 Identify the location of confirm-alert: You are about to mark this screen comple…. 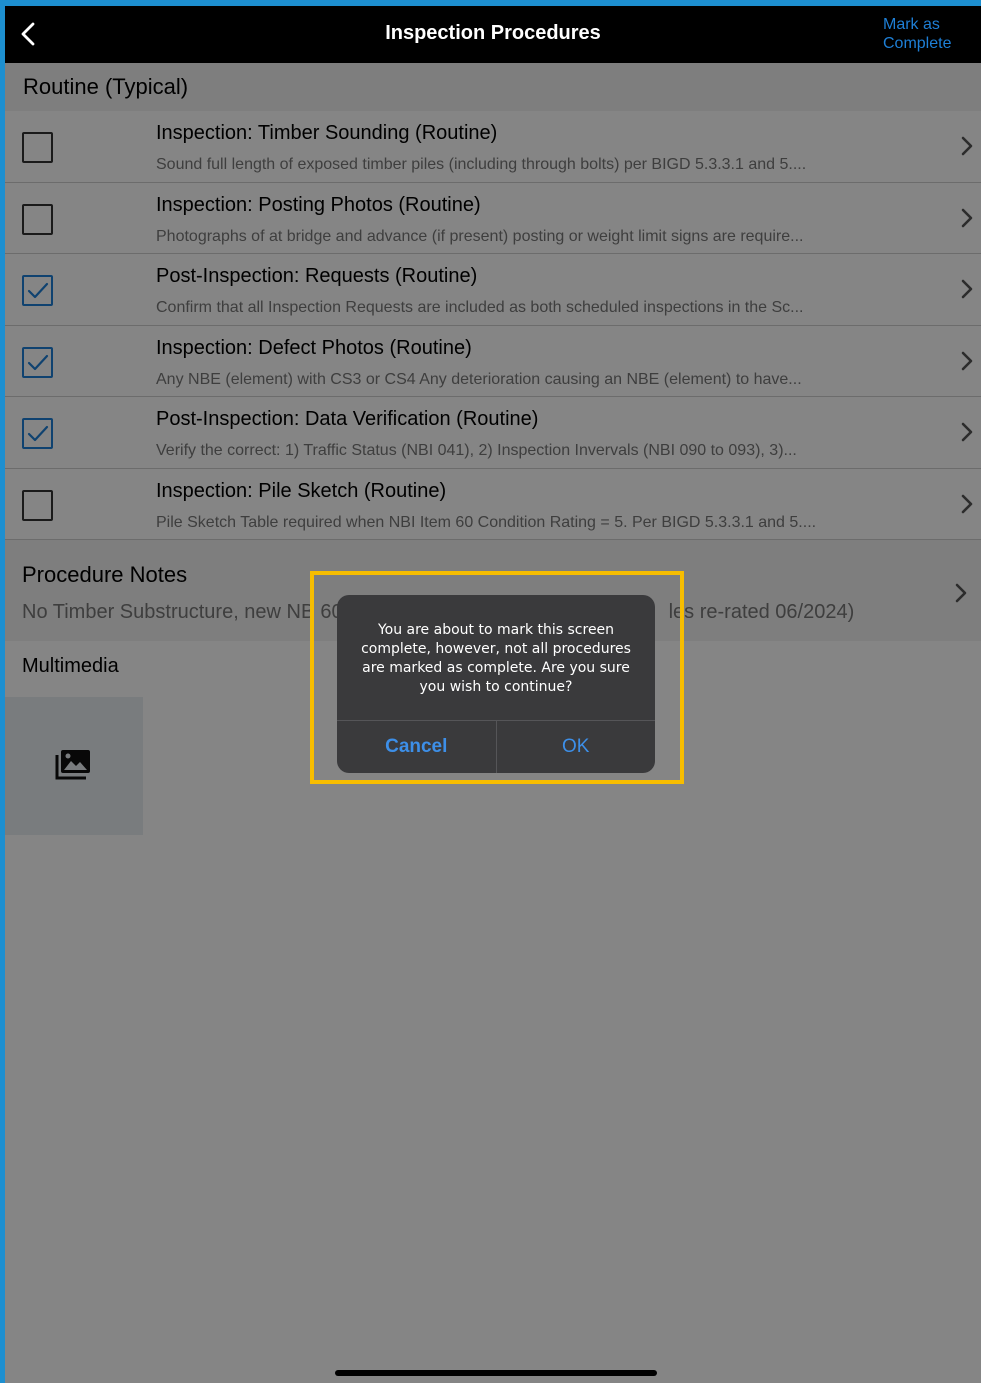
(496, 684).